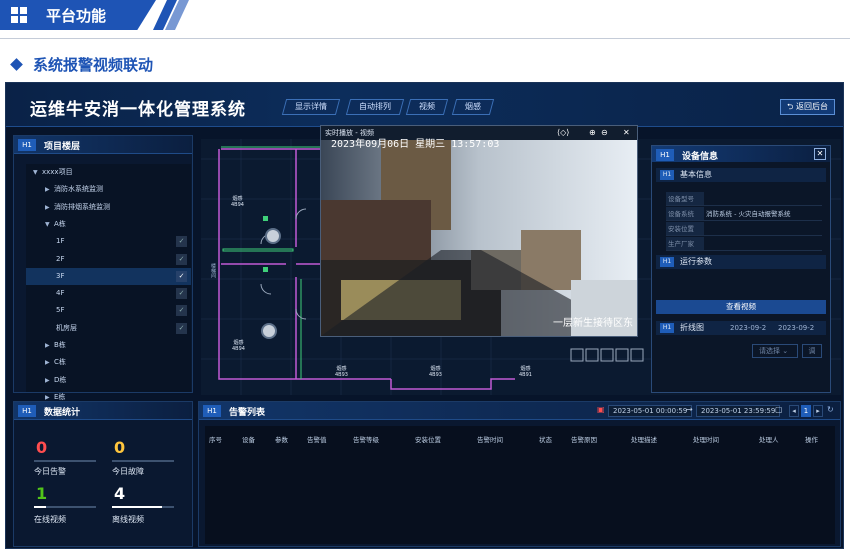  I want to click on refresh-icon: ↻, so click(830, 409).